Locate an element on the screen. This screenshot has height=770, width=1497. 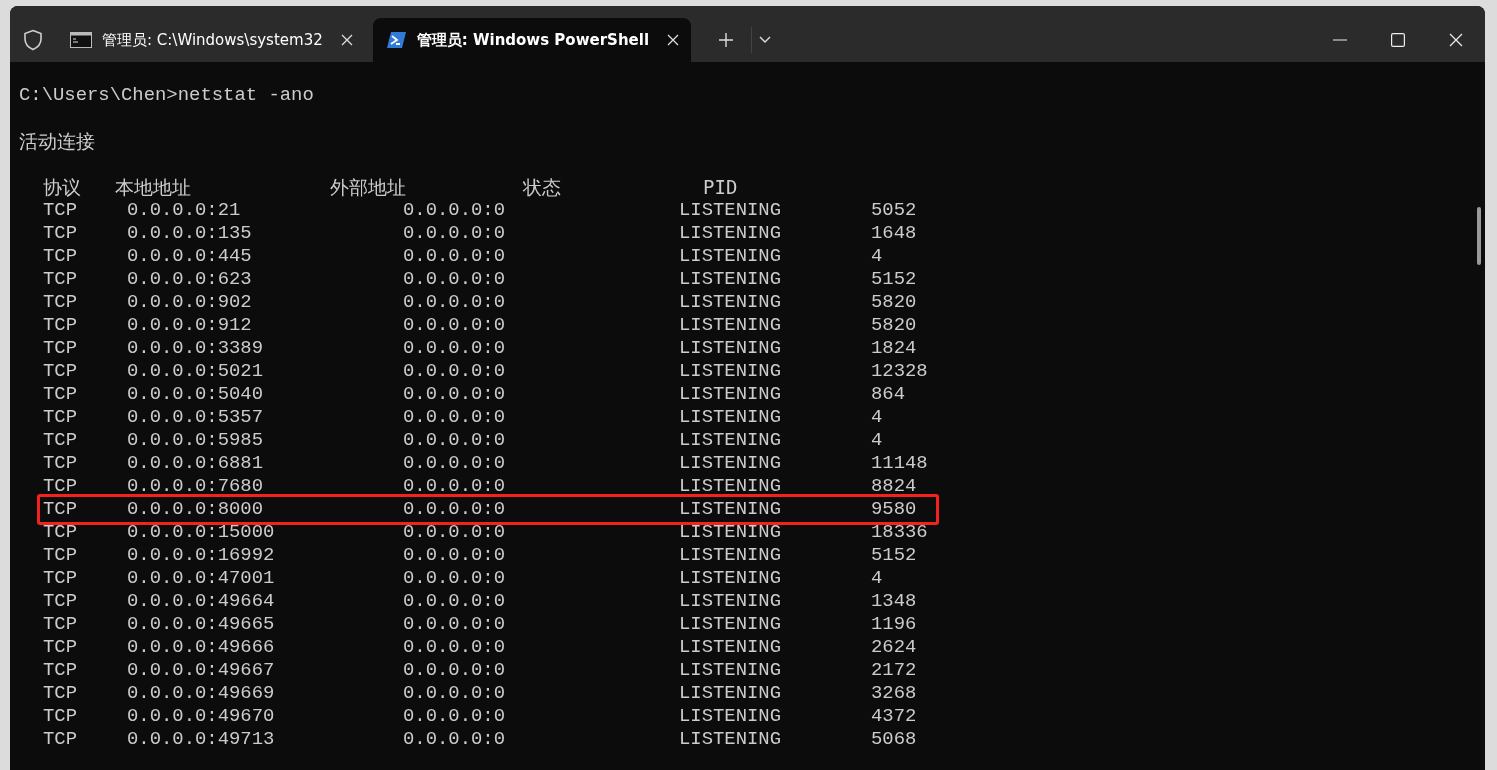
table-cell: 0.0.0.0:49664 is located at coordinates (201, 601).